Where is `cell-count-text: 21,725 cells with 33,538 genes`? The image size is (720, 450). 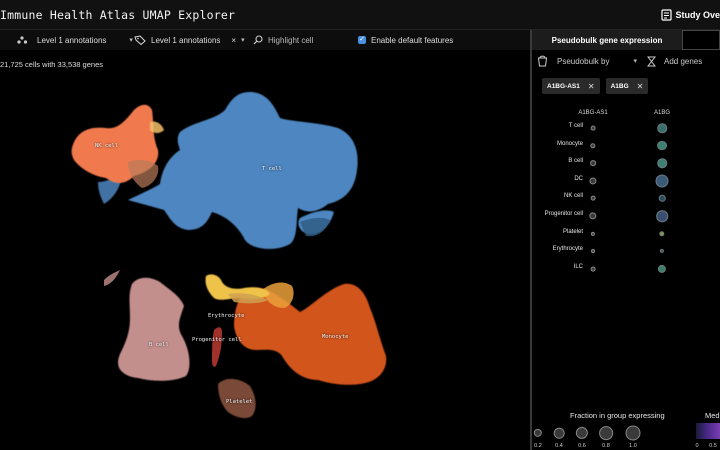
cell-count-text: 21,725 cells with 33,538 genes is located at coordinates (51, 64).